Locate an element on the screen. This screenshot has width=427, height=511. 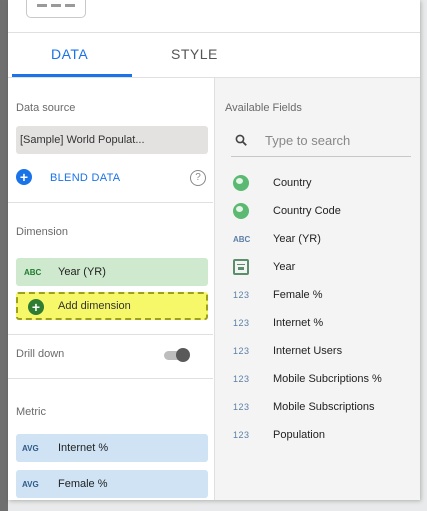
blend-data-button: + BLEND DATA ? is located at coordinates (112, 179).